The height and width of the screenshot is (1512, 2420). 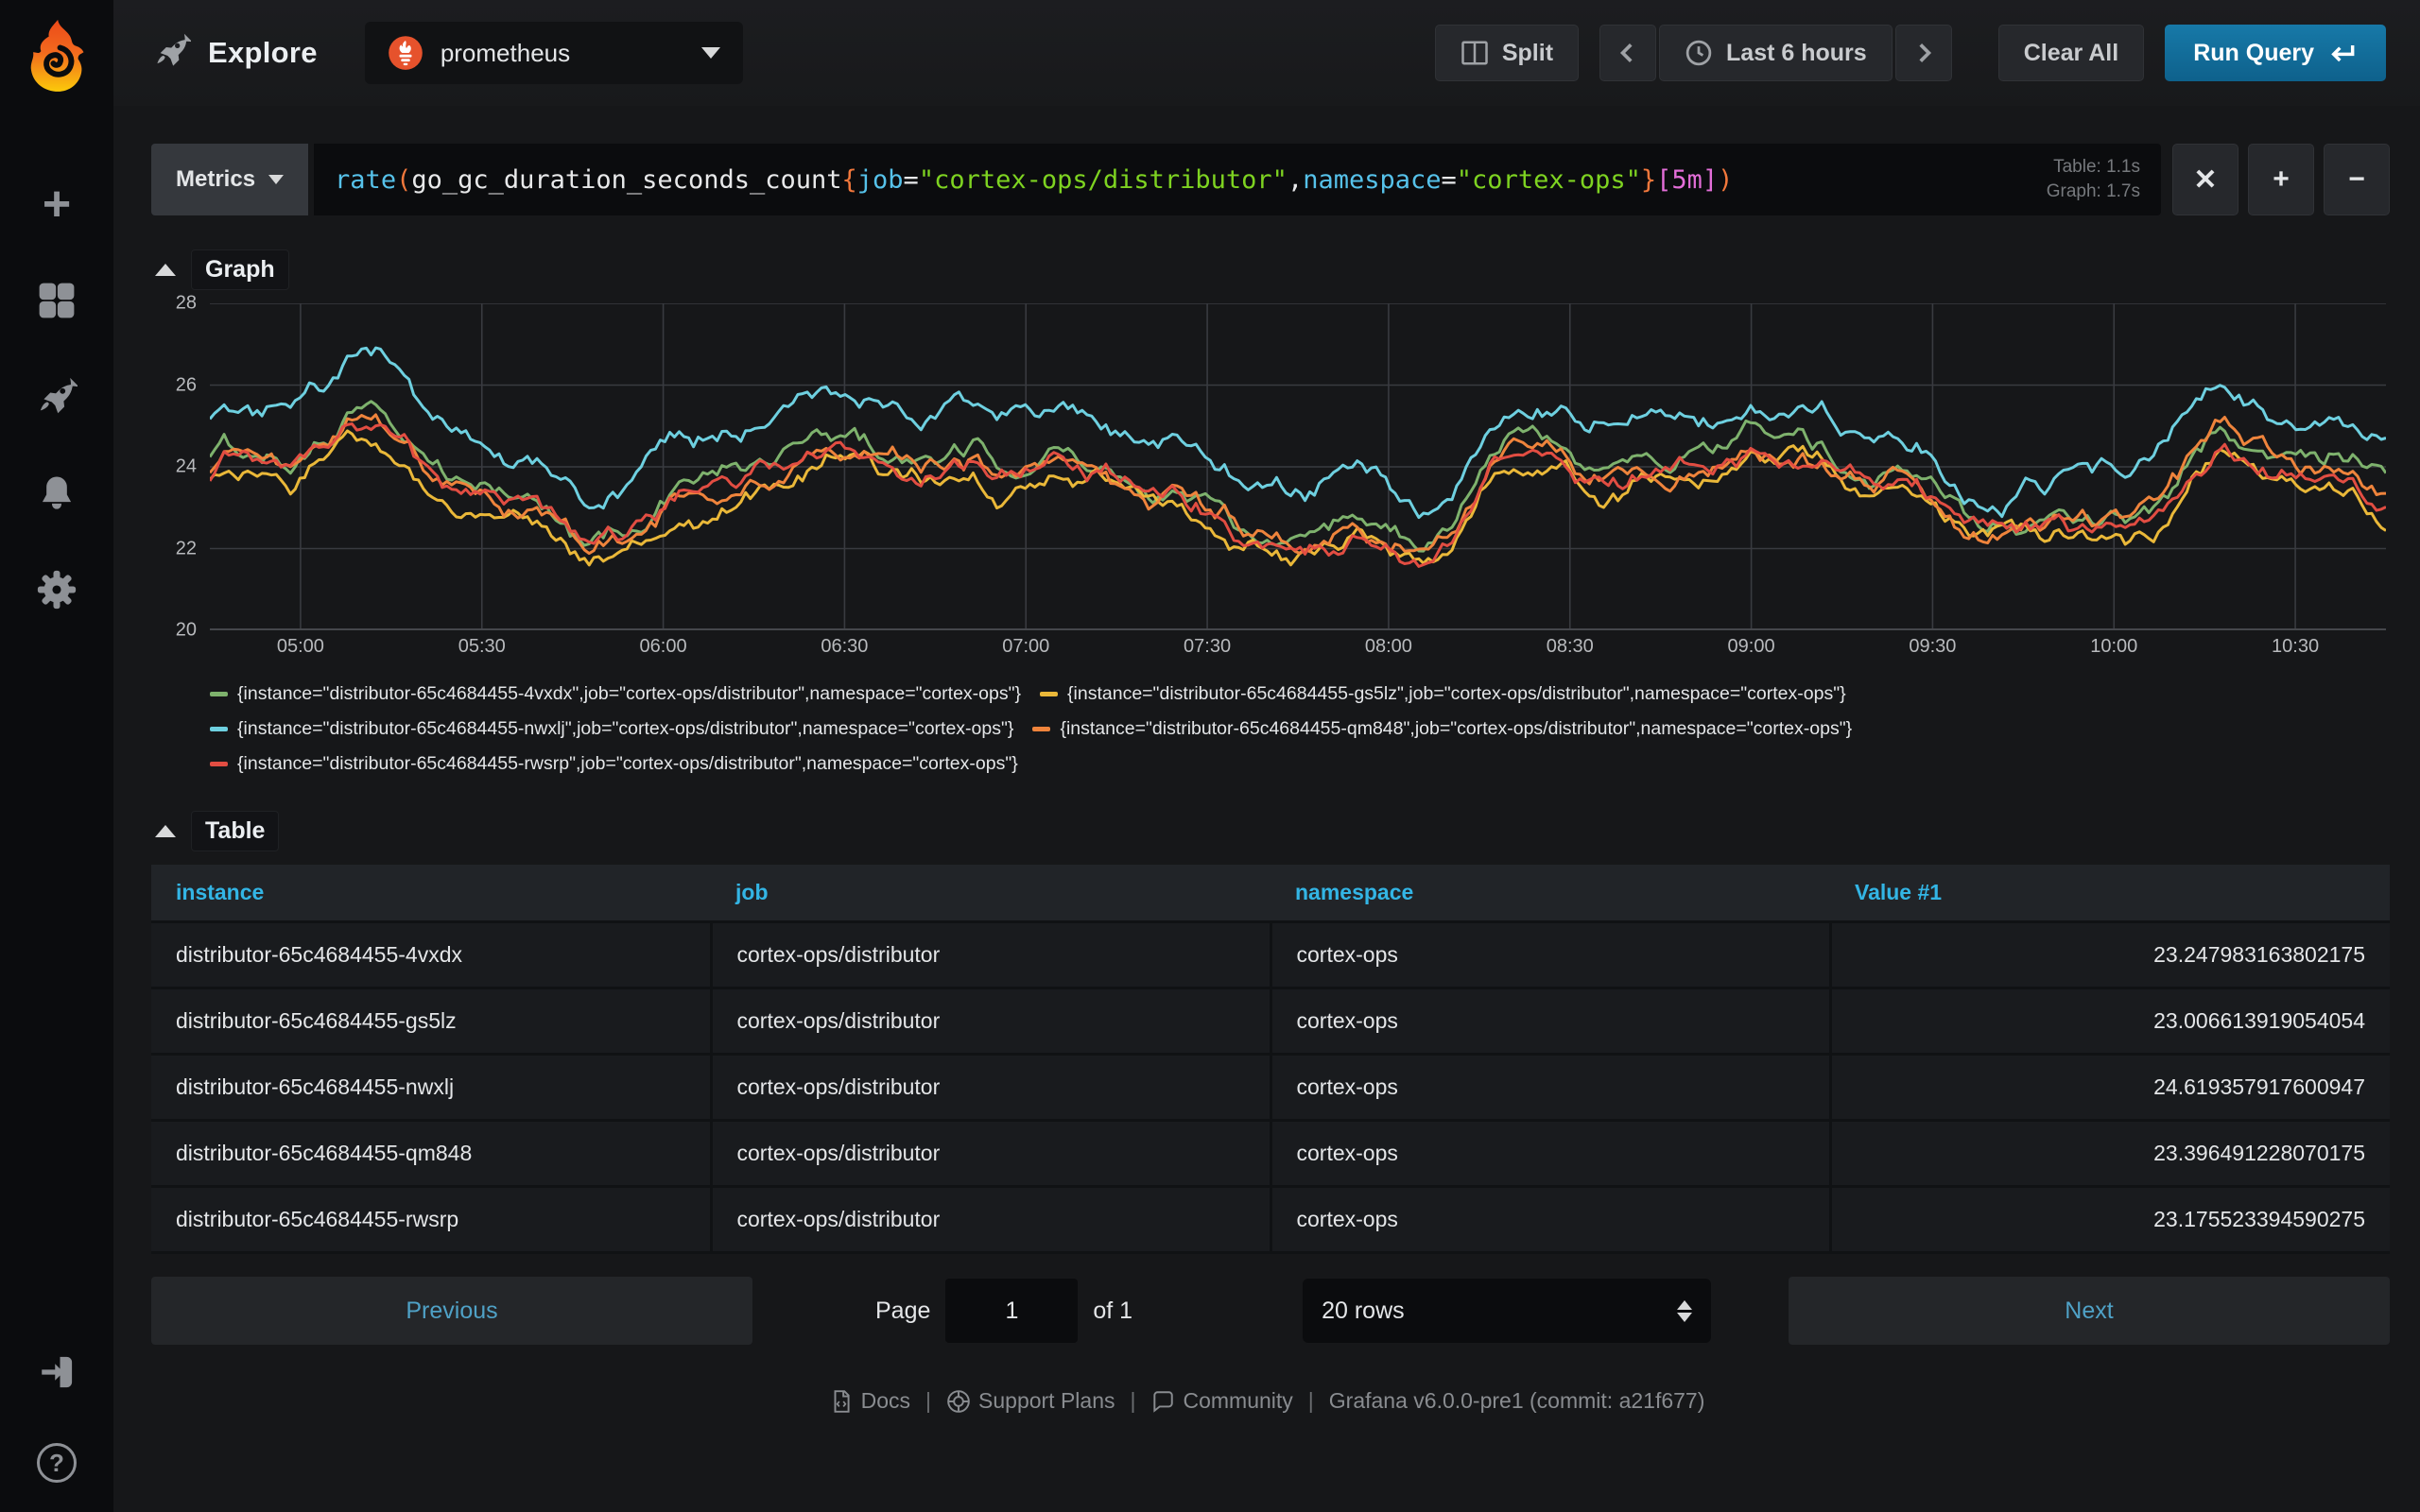 I want to click on query-token: ,, so click(x=1295, y=179).